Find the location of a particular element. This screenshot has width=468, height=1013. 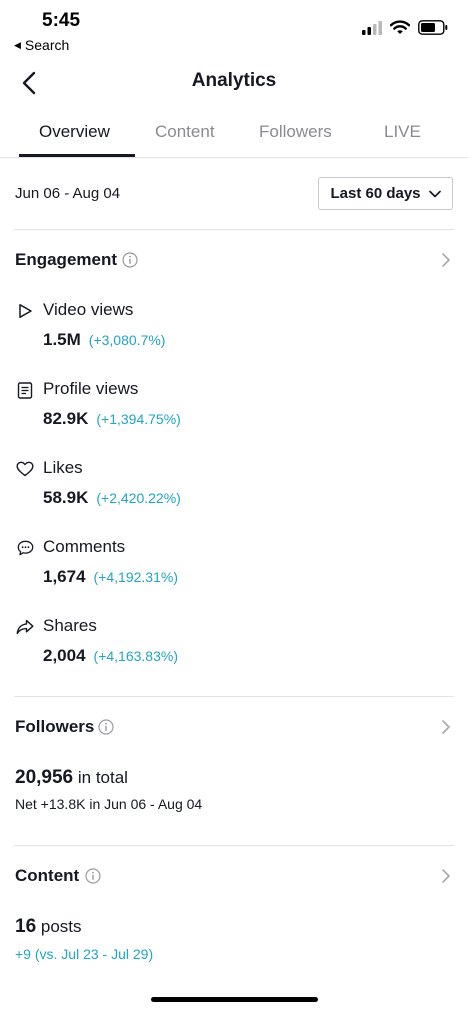

metric-value: 2,004 is located at coordinates (64, 655).